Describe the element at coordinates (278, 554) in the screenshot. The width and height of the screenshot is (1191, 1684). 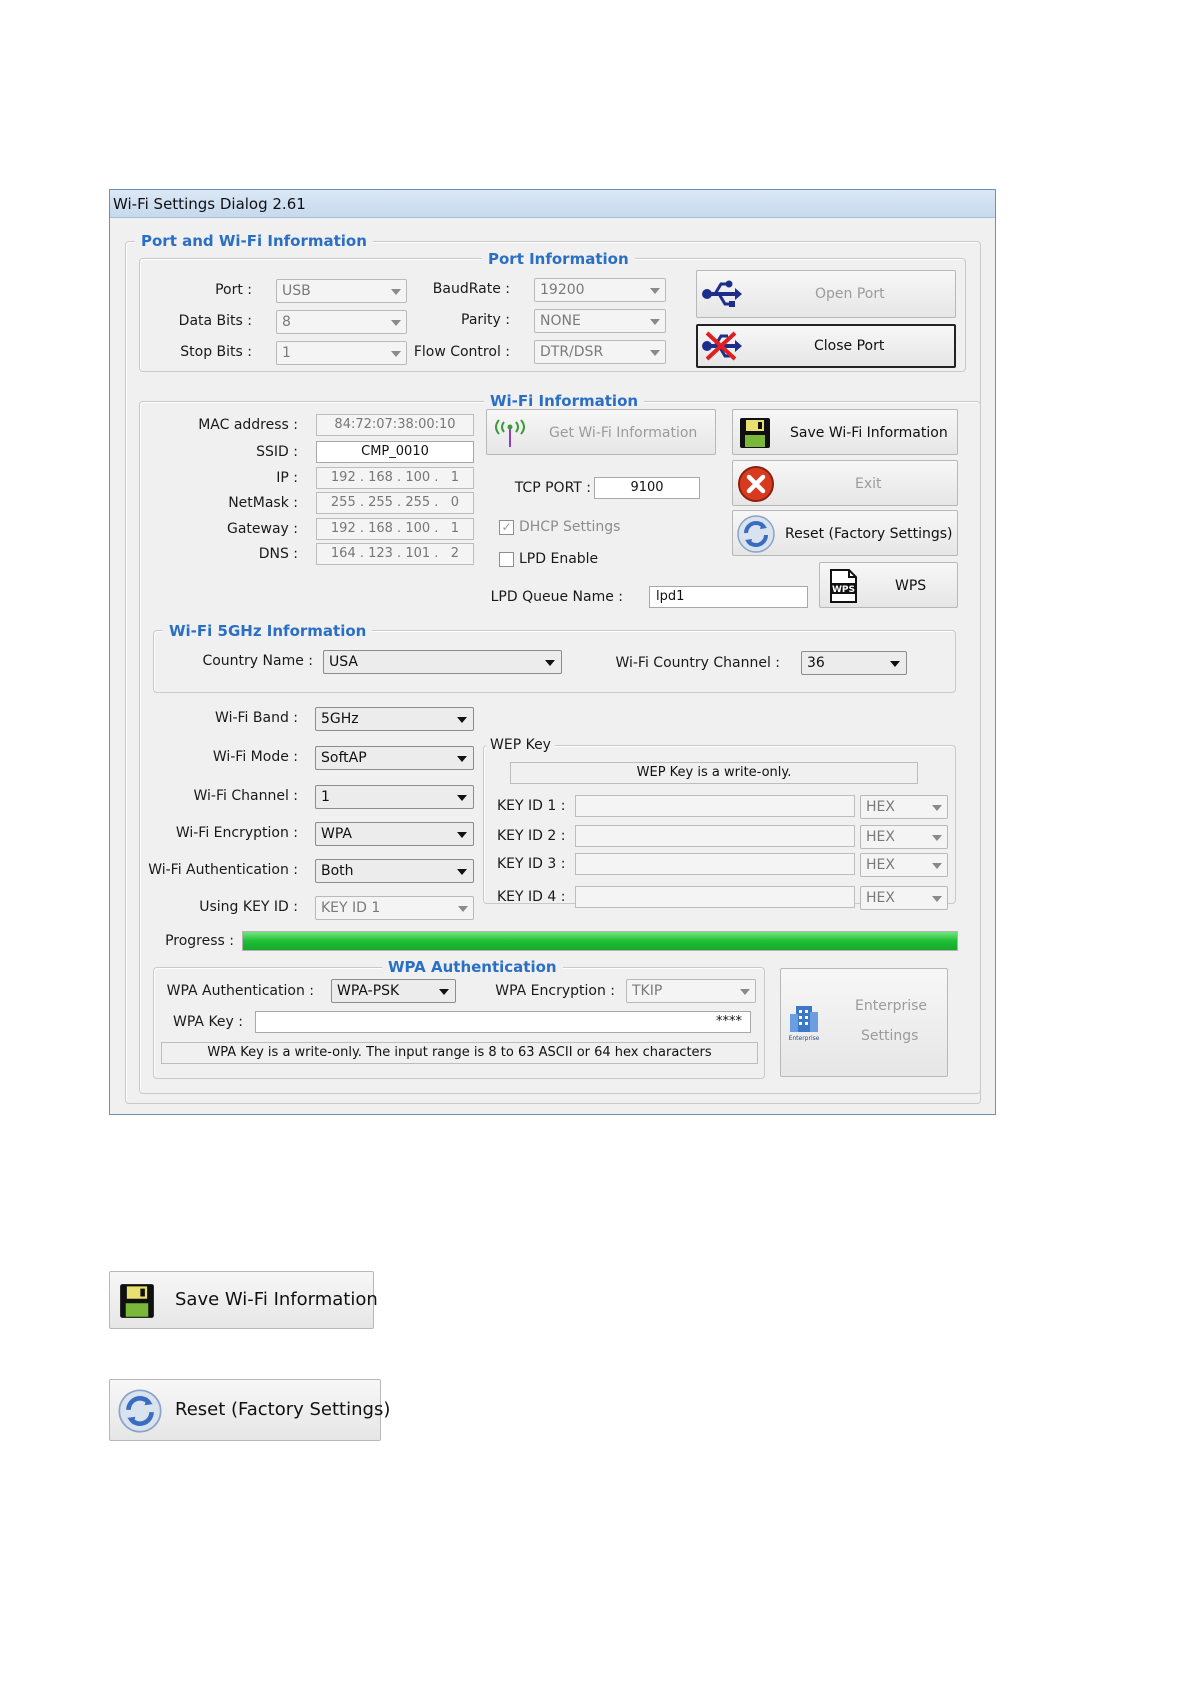
I see `dns-label: DNS :` at that location.